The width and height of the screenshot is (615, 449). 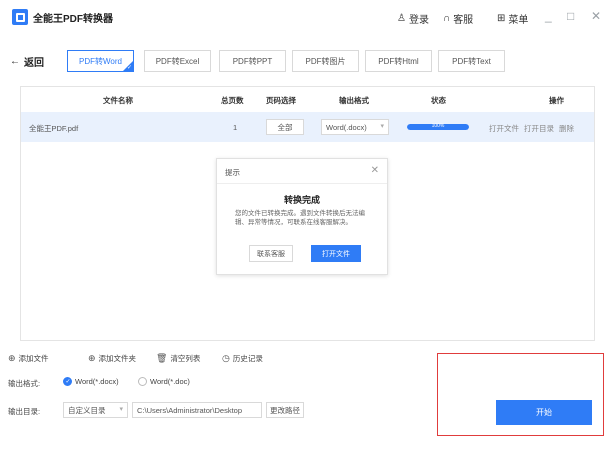 I want to click on service-button: ∩ 客服, so click(x=458, y=18).